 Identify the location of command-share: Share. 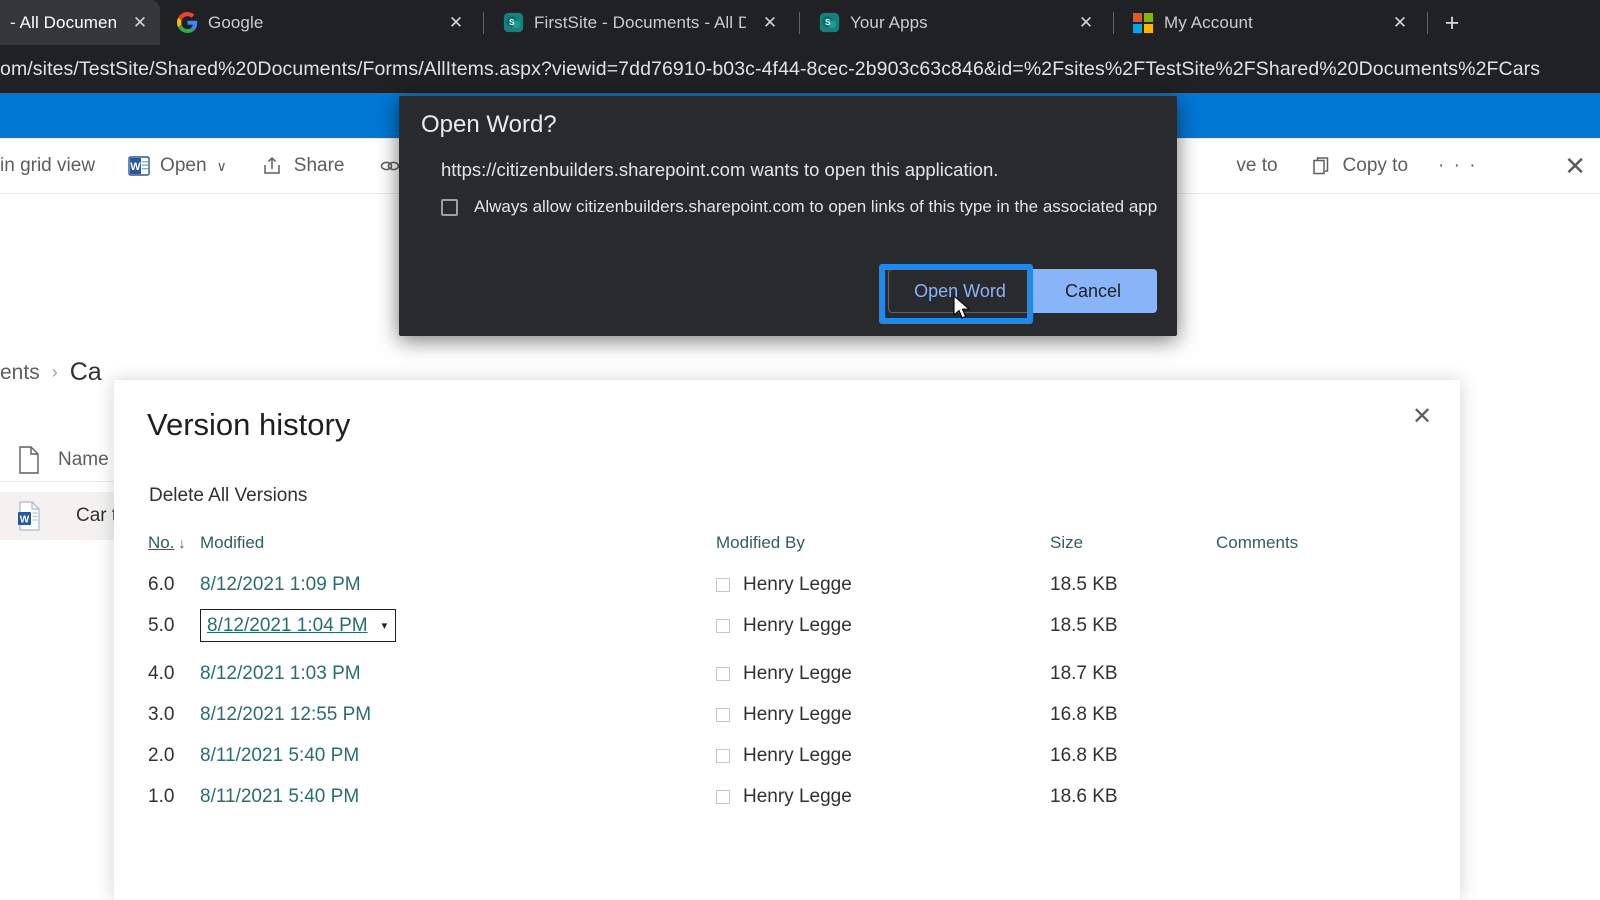
(303, 166).